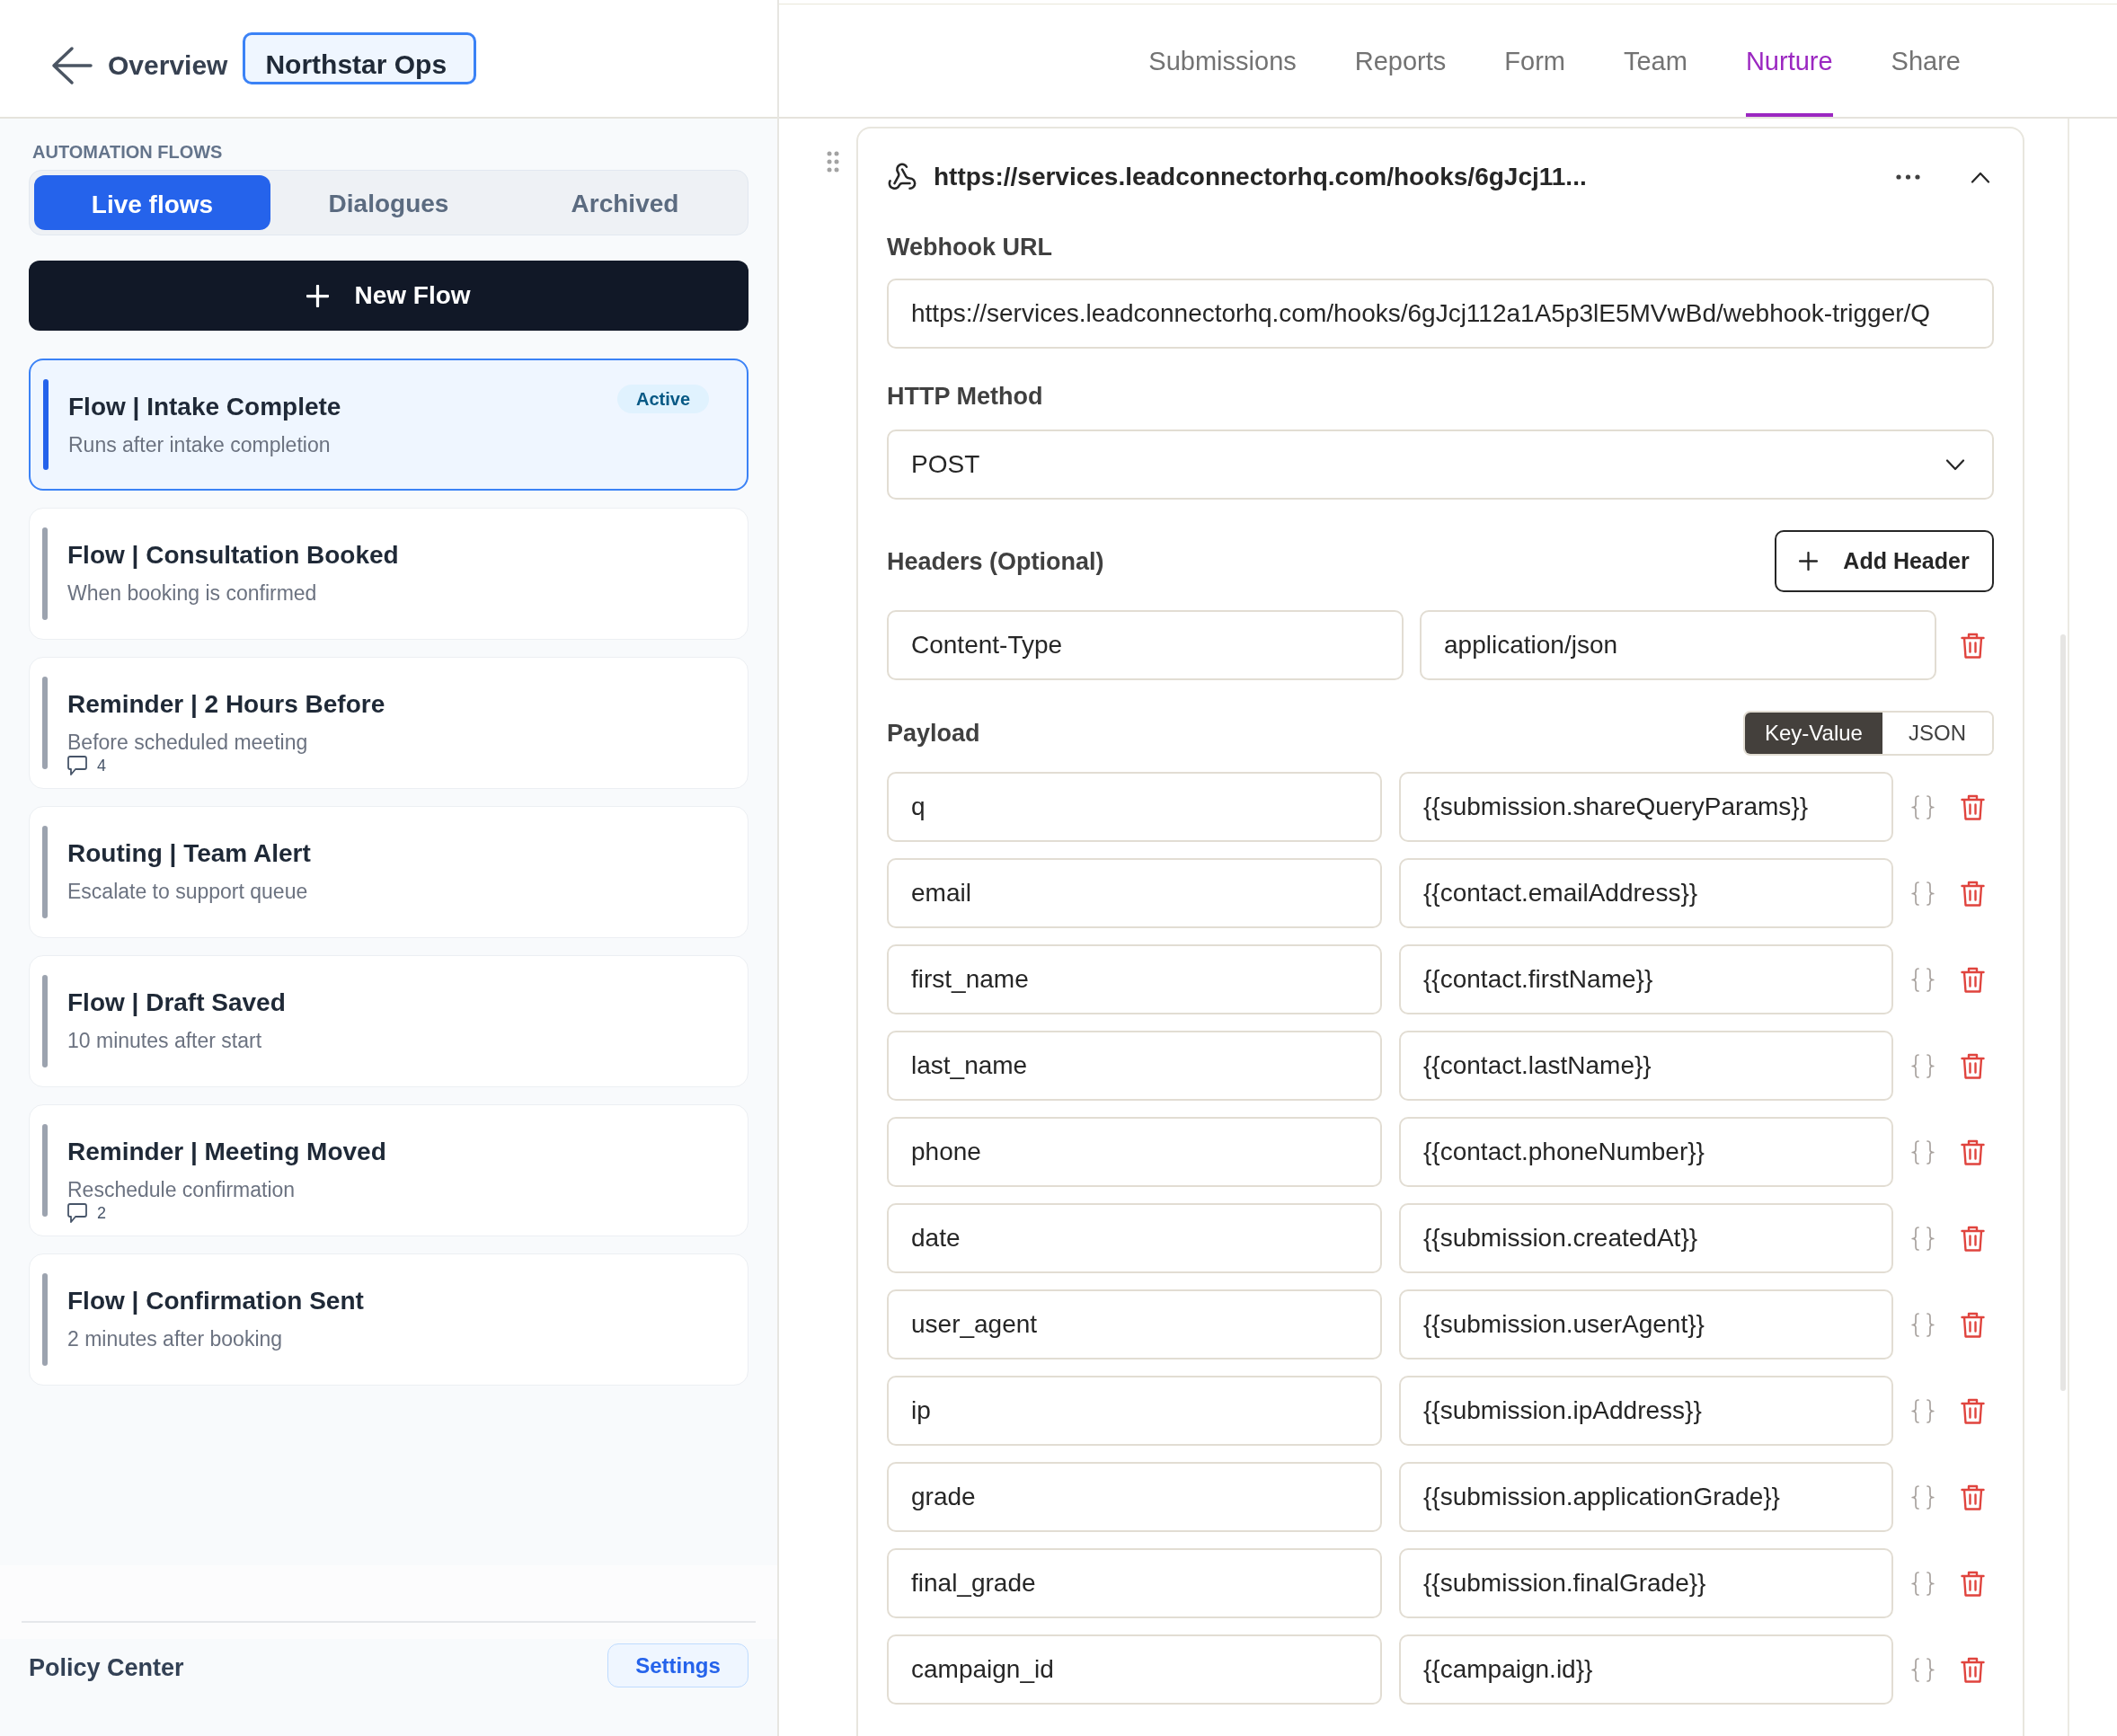 Image resolution: width=2117 pixels, height=1736 pixels. What do you see at coordinates (1134, 1497) in the screenshot?
I see `key-field: grade` at bounding box center [1134, 1497].